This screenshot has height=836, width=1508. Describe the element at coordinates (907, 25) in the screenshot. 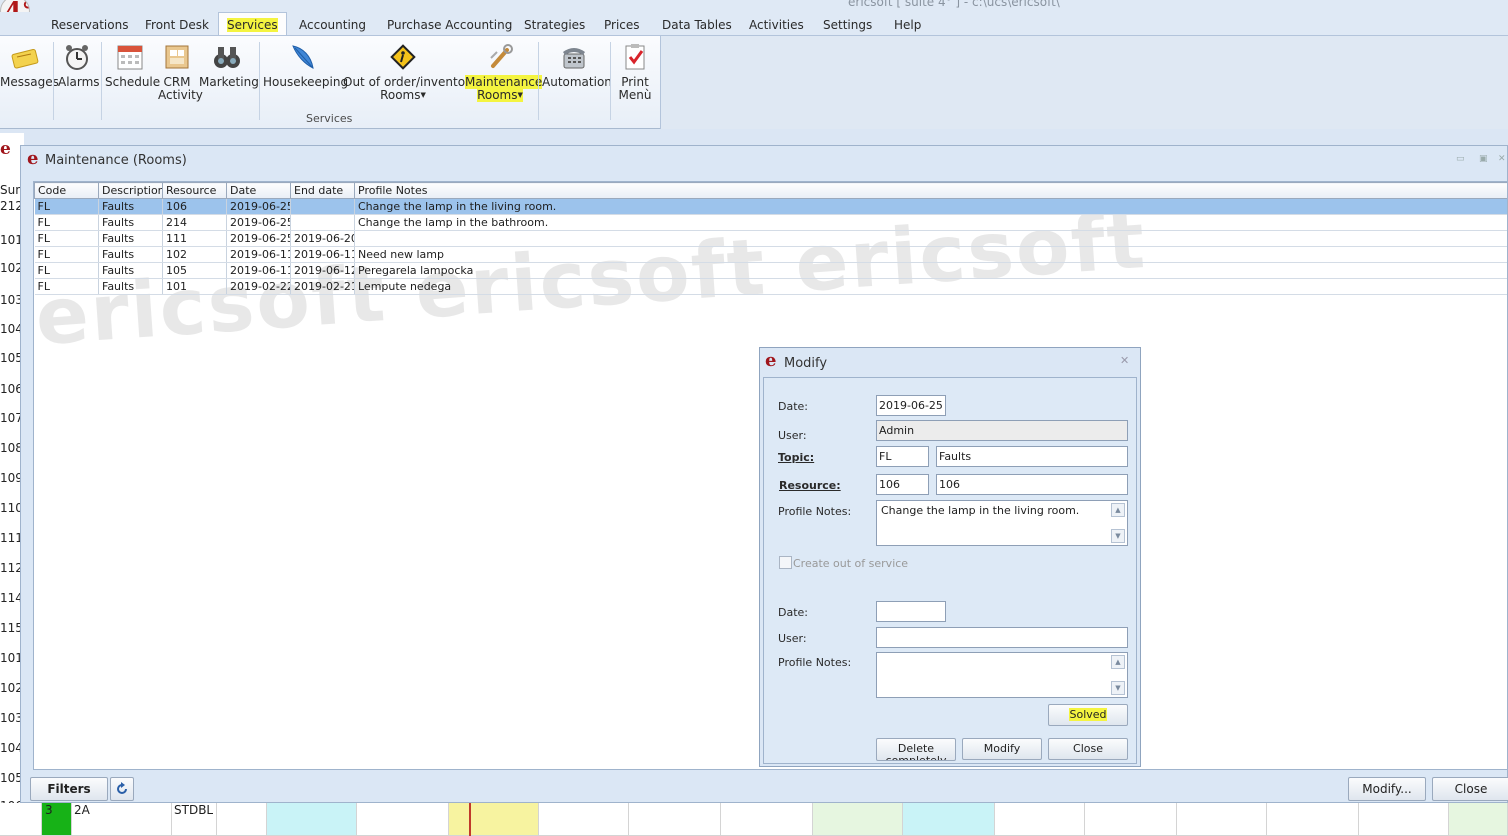

I see `tab-help: Help` at that location.